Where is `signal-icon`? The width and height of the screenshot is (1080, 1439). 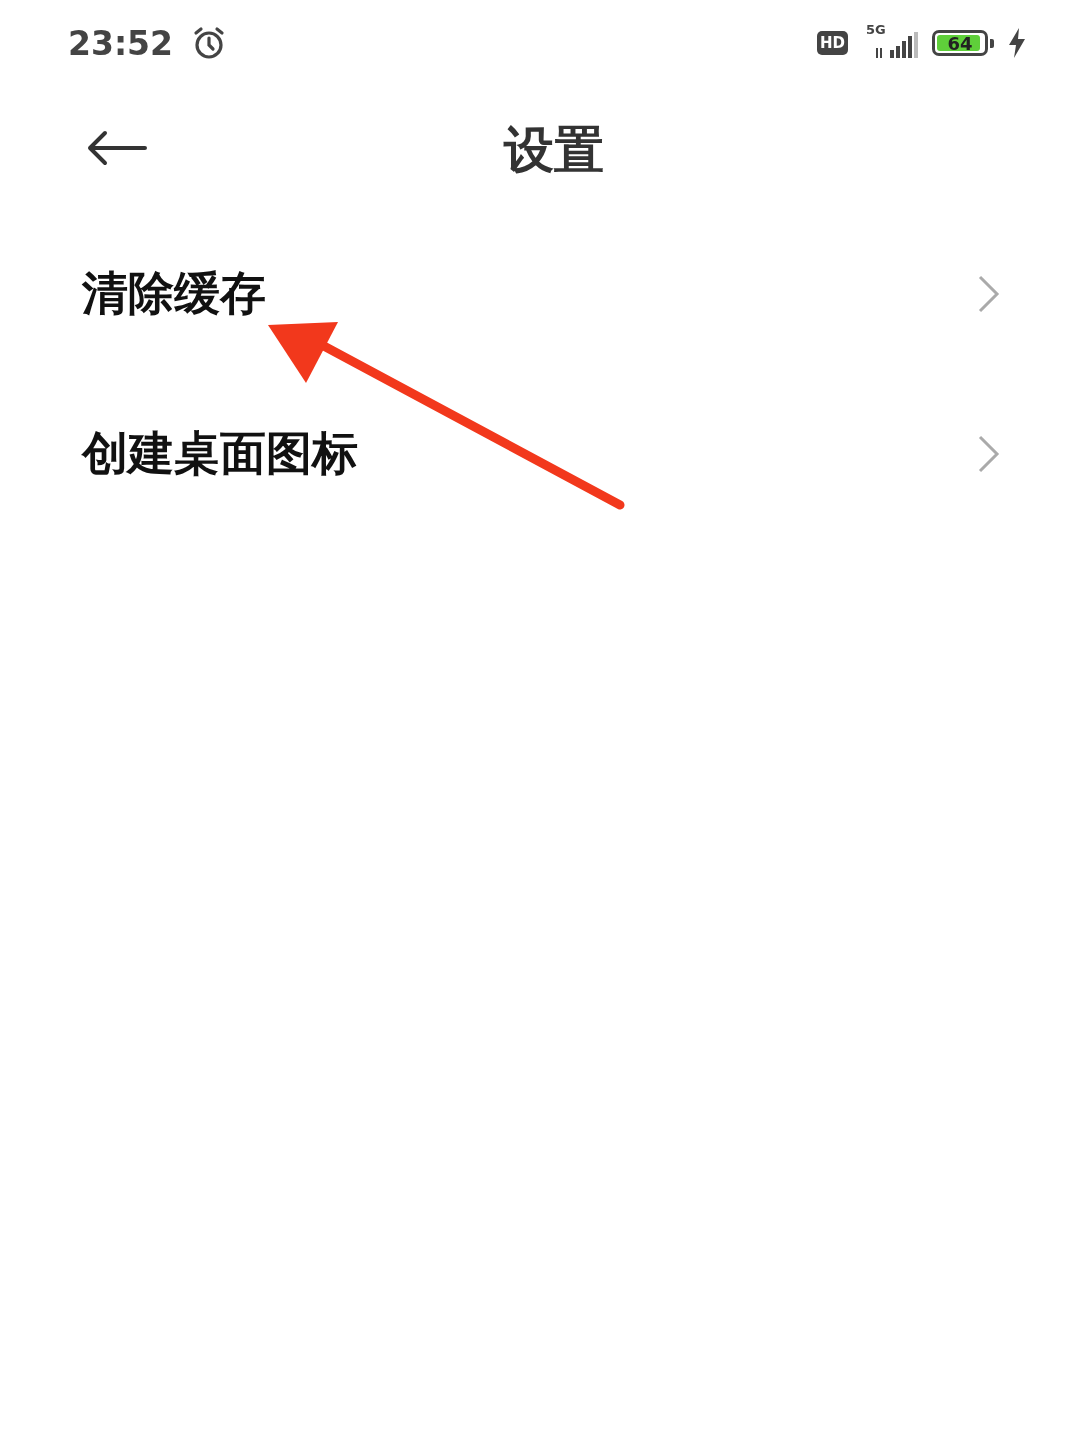 signal-icon is located at coordinates (897, 46).